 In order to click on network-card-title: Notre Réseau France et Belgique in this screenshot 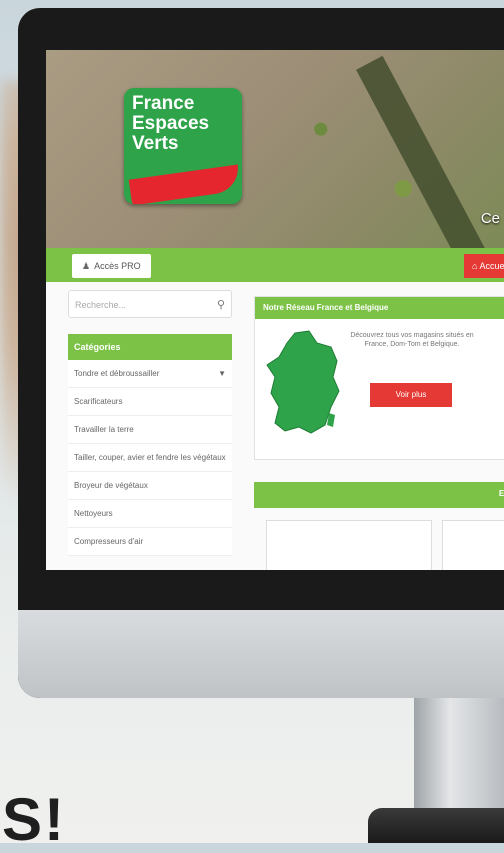, I will do `click(379, 308)`.